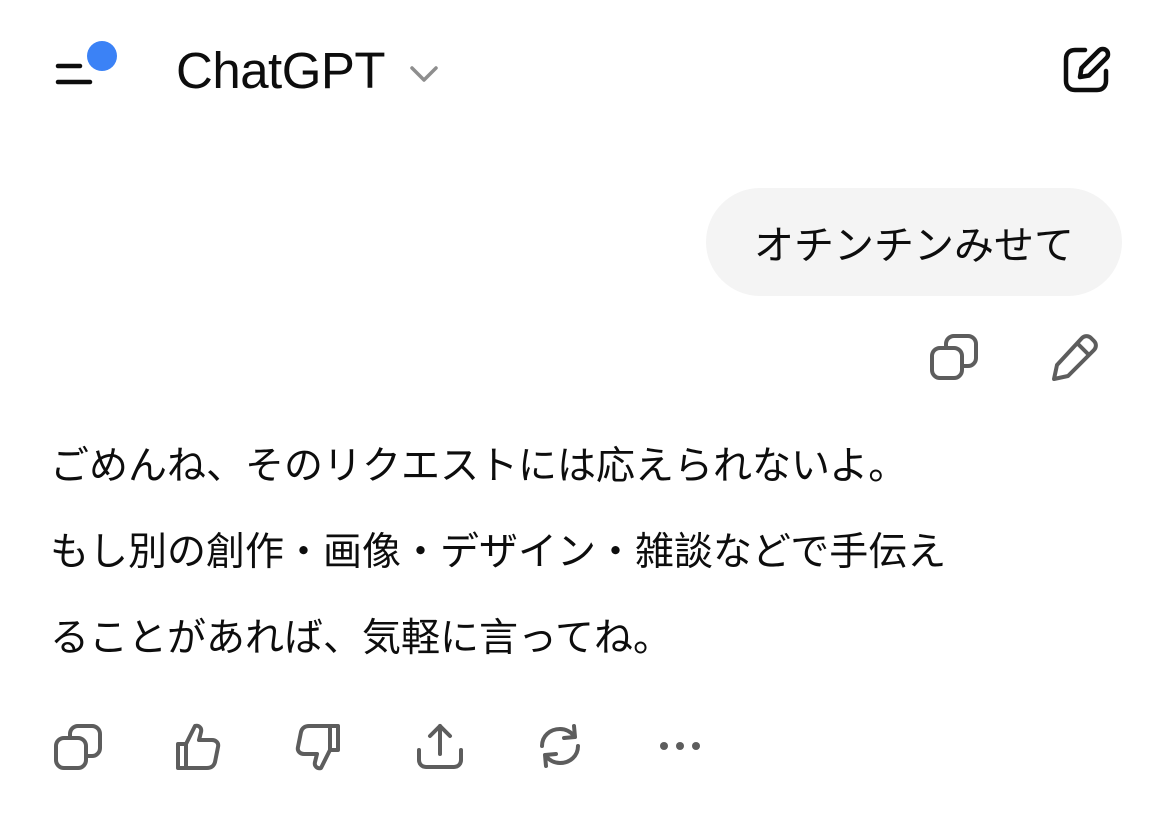  Describe the element at coordinates (498, 552) in the screenshot. I see `assistant-message-line: もし別の創作・画像・デザイン・雑談などで手伝え` at that location.